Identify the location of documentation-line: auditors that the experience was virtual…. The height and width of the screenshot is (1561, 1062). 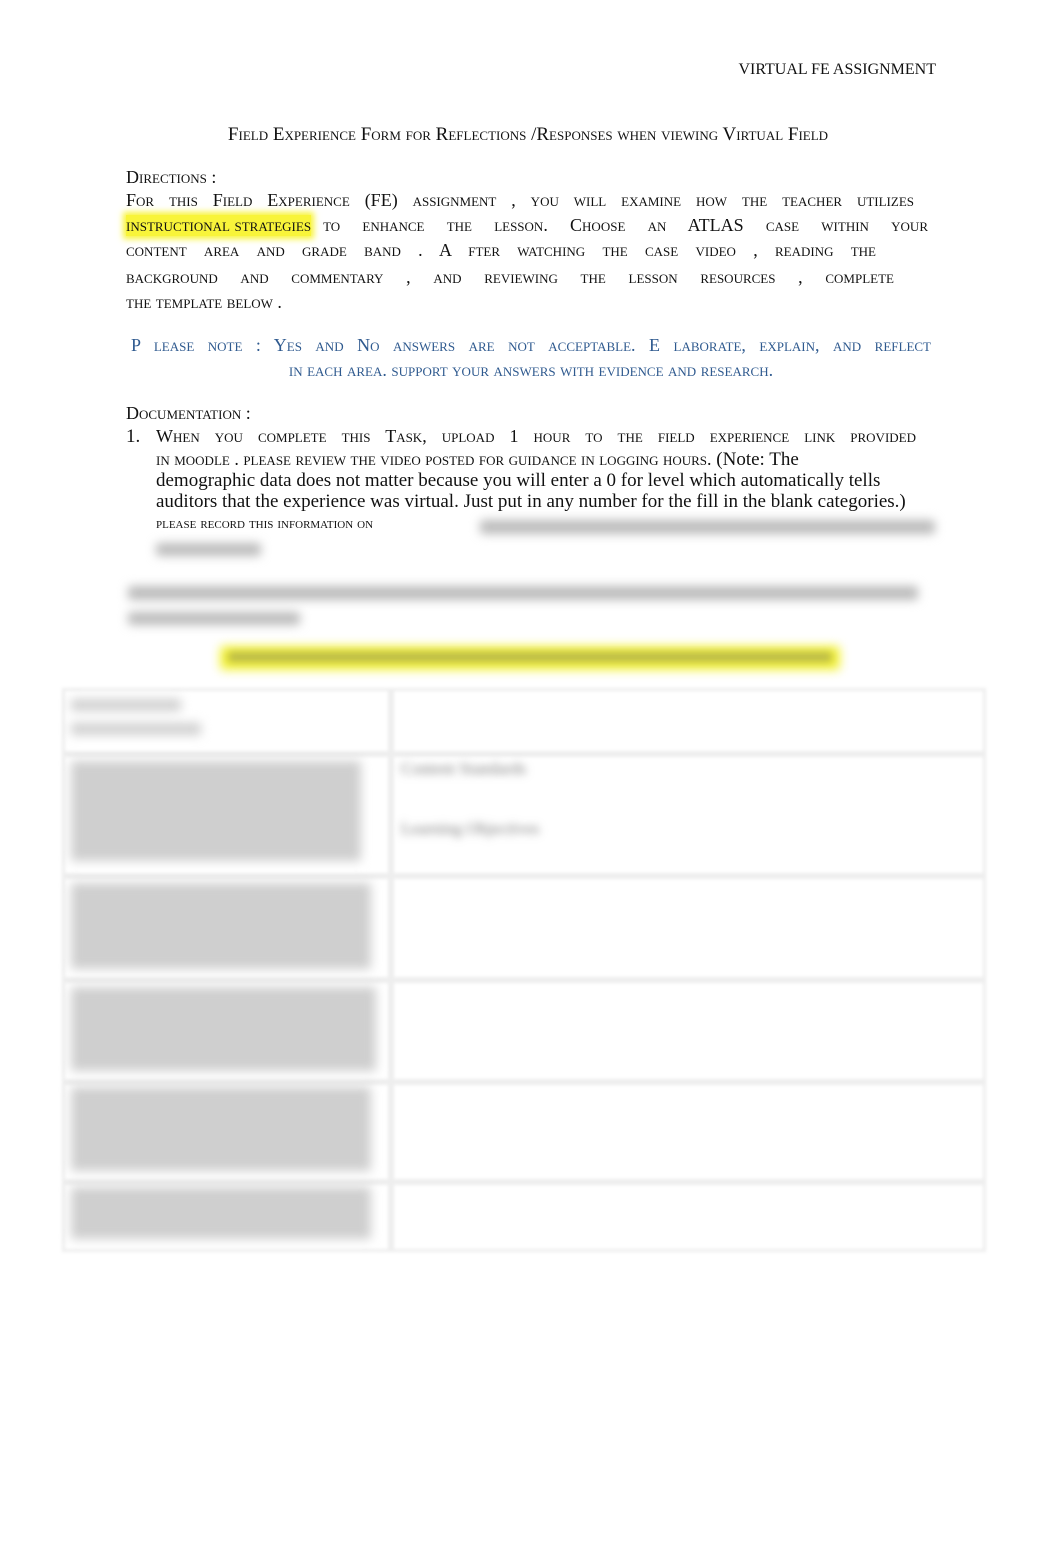
(531, 501).